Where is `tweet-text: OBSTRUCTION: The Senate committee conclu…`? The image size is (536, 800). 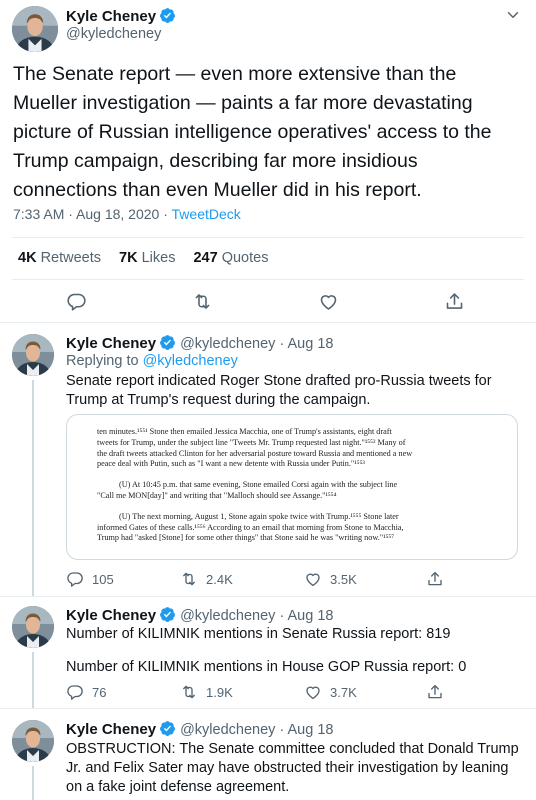
tweet-text: OBSTRUCTION: The Senate committee conclu… is located at coordinates (292, 768).